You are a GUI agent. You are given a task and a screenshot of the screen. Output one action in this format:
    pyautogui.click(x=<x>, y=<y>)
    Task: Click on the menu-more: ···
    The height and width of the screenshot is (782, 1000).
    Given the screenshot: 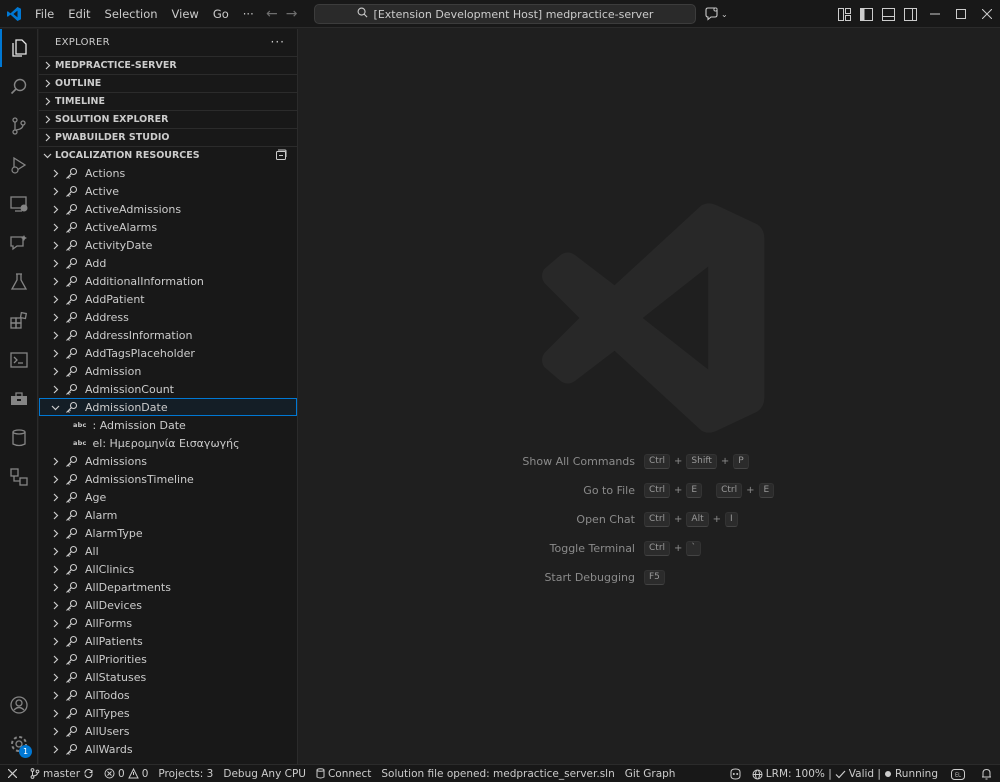 What is the action you would take?
    pyautogui.click(x=248, y=14)
    